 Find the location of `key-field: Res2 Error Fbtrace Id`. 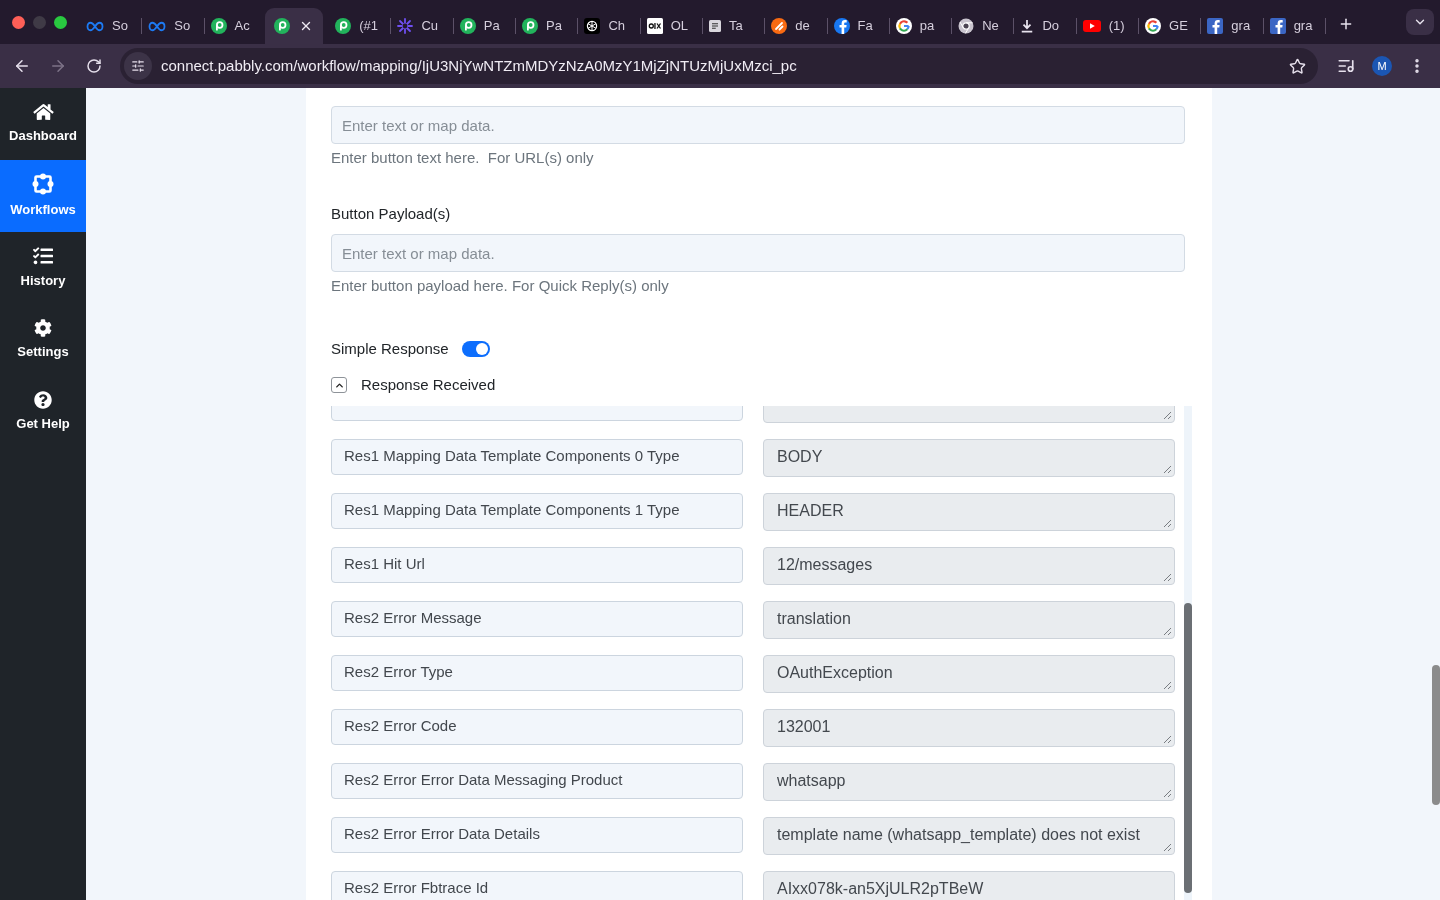

key-field: Res2 Error Fbtrace Id is located at coordinates (537, 885).